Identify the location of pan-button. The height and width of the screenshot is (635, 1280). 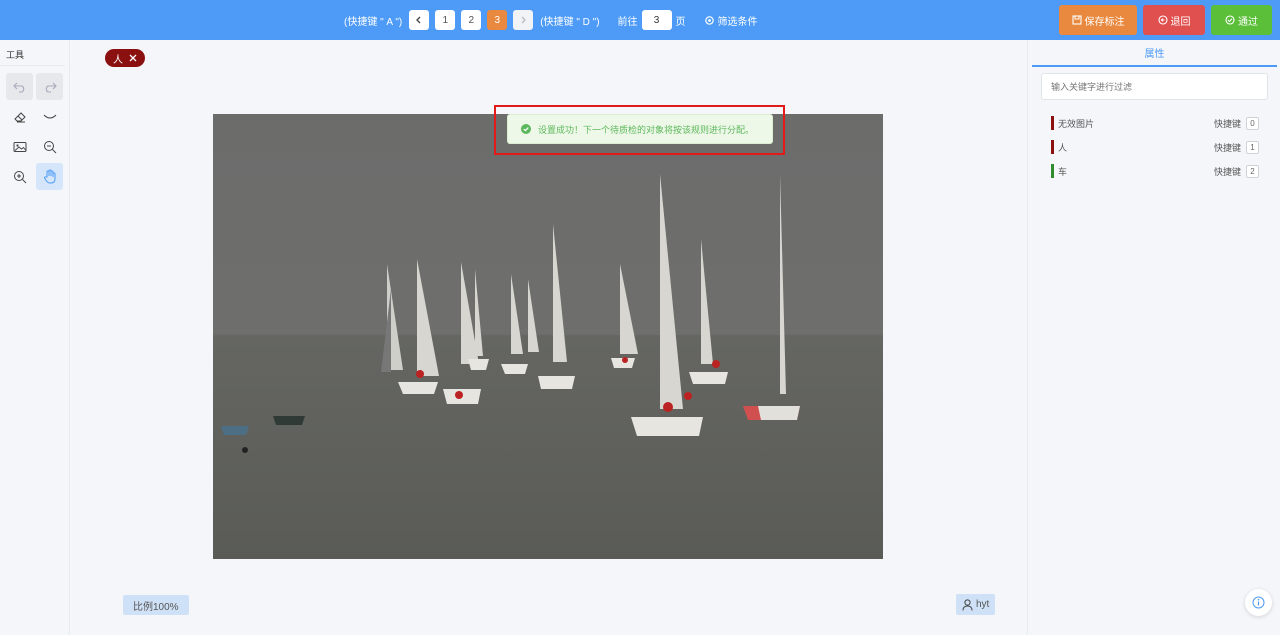
(49, 176).